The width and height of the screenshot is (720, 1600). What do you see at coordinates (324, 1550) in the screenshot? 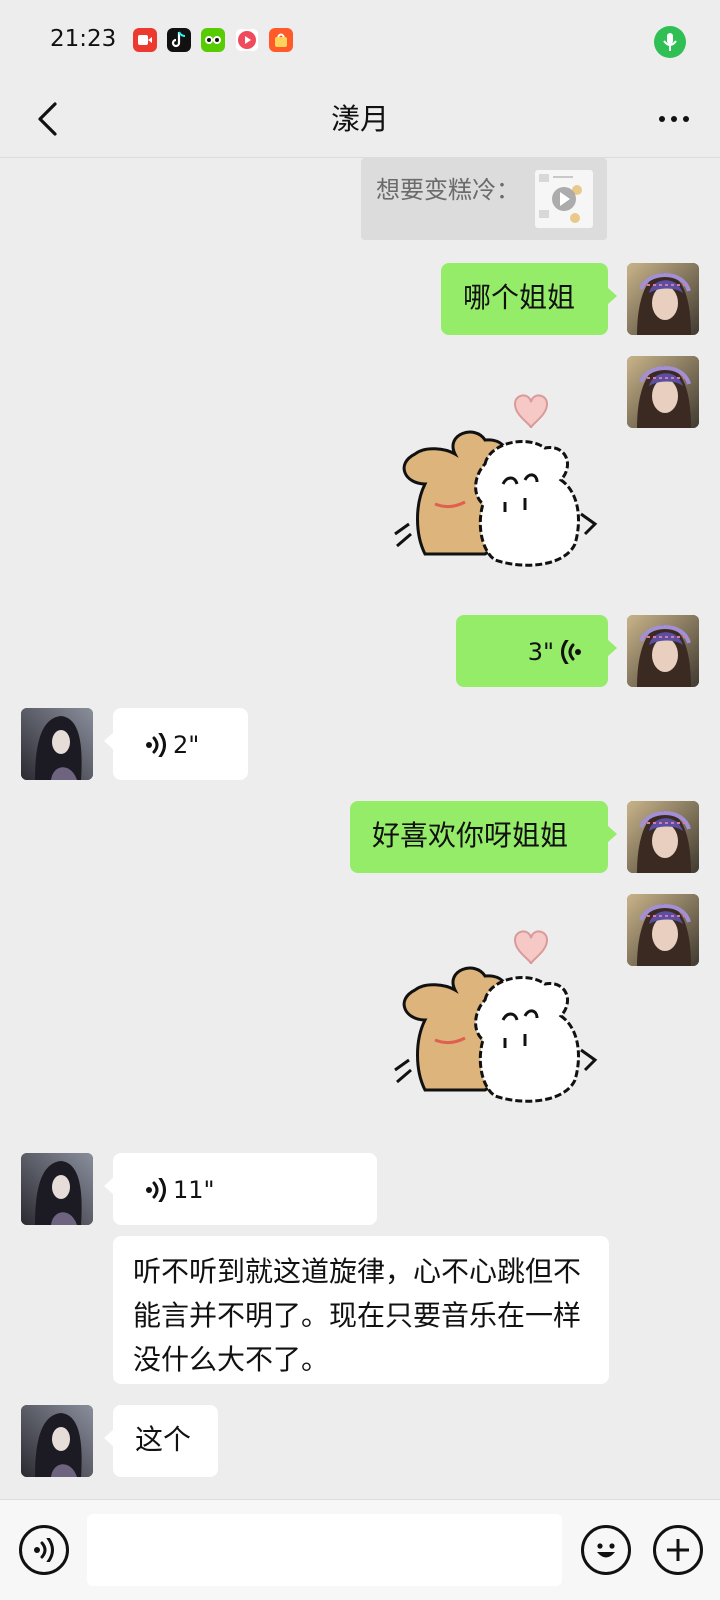
I see `message-input` at bounding box center [324, 1550].